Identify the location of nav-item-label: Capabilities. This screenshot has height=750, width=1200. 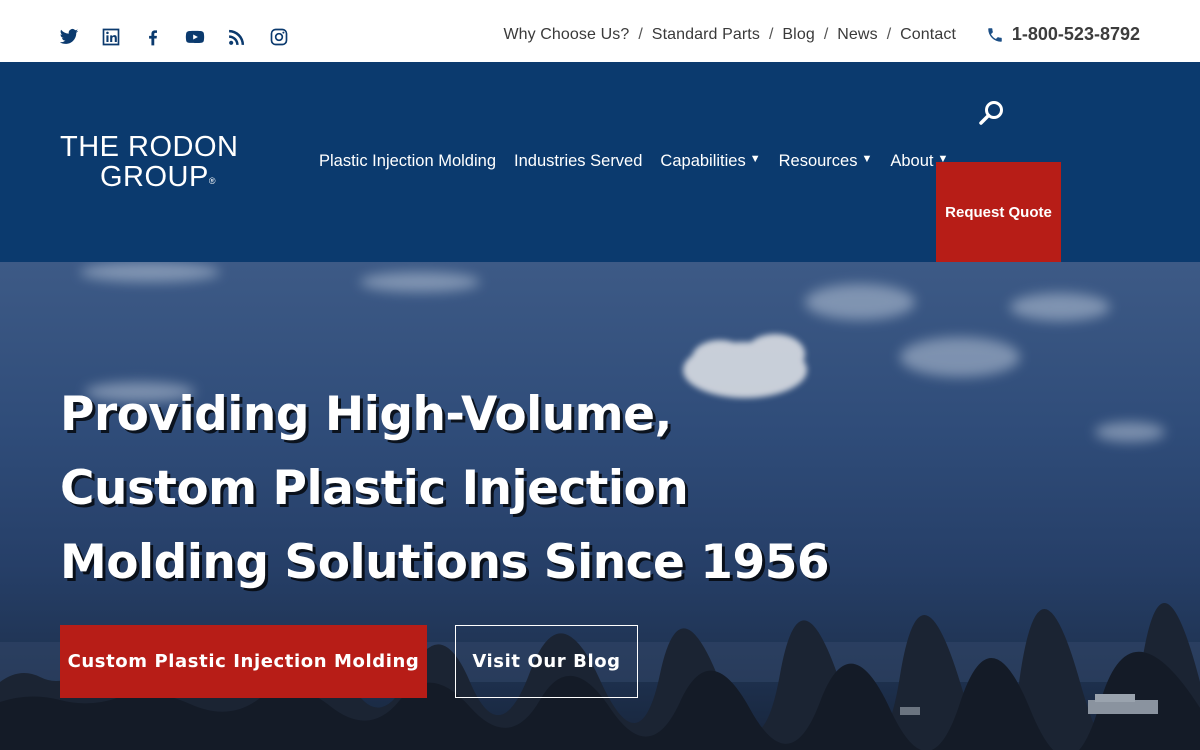
(703, 161).